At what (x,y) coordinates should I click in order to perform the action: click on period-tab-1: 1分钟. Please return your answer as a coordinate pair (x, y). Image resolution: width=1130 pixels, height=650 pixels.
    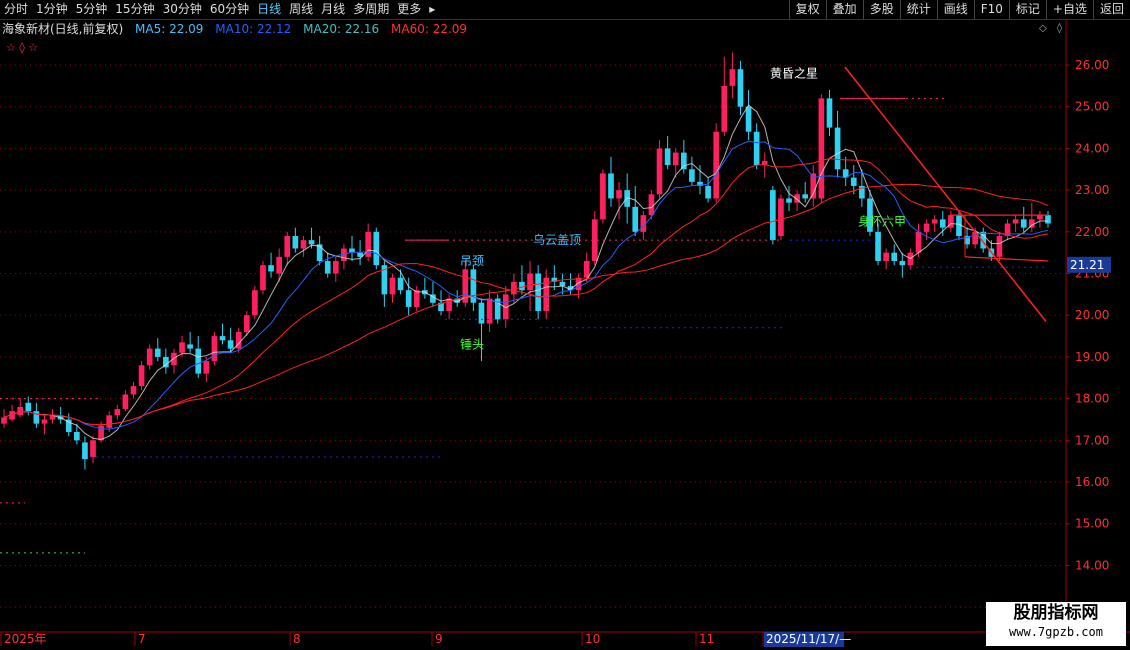
    Looking at the image, I should click on (52, 9).